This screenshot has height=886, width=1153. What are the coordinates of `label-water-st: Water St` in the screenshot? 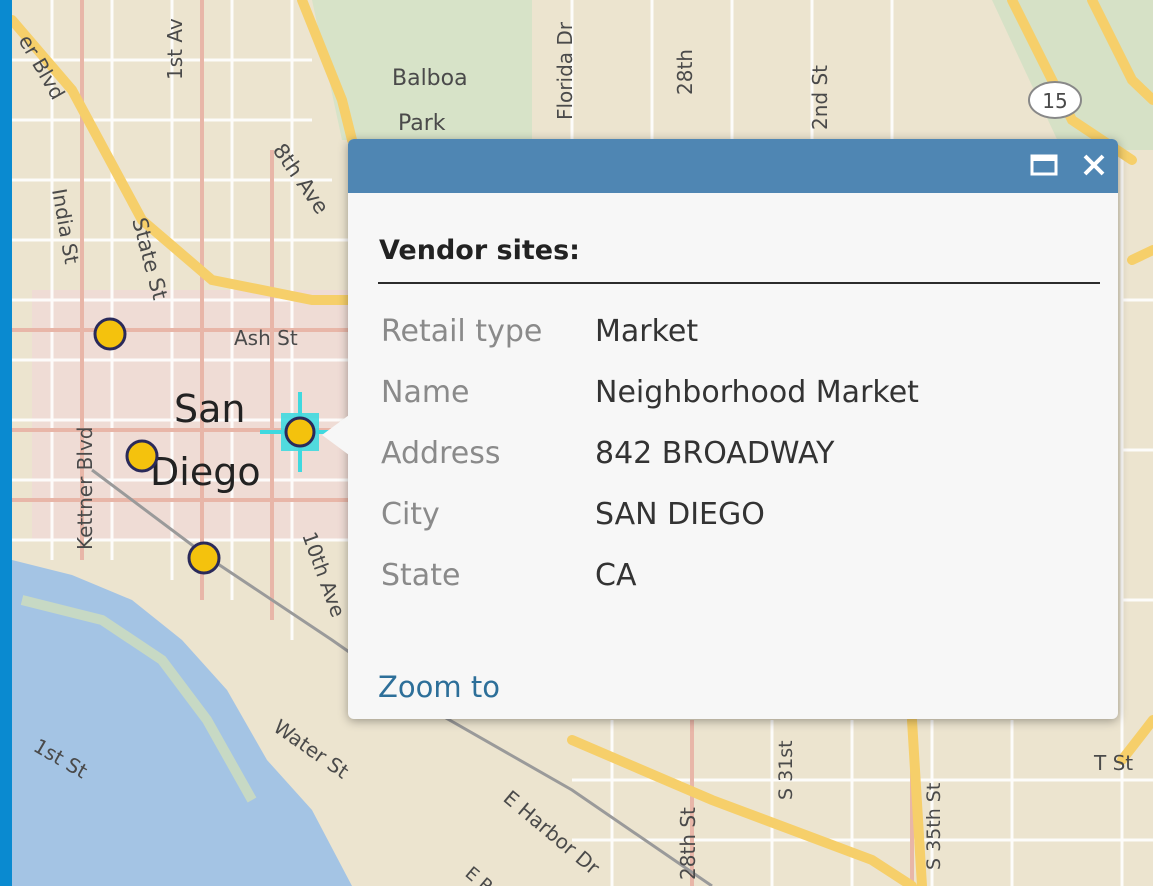 It's located at (311, 748).